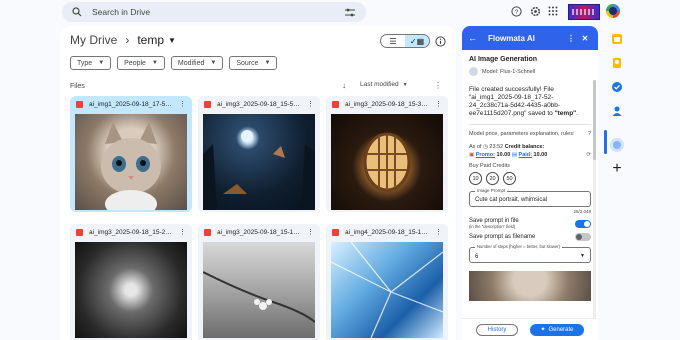 Image resolution: width=680 pixels, height=340 pixels. What do you see at coordinates (617, 111) in the screenshot?
I see `contacts-icon` at bounding box center [617, 111].